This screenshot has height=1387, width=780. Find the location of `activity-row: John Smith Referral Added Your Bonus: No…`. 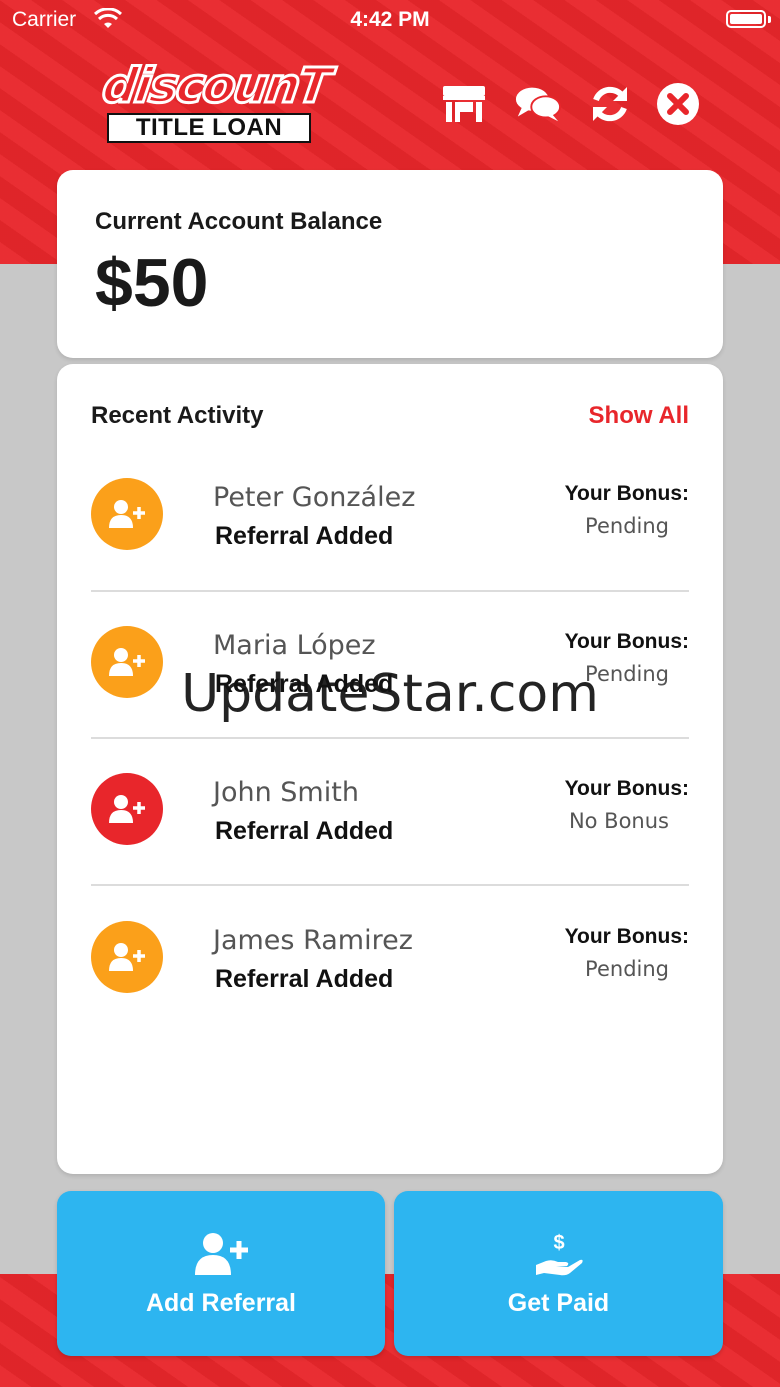

activity-row: John Smith Referral Added Your Bonus: No… is located at coordinates (390, 806).